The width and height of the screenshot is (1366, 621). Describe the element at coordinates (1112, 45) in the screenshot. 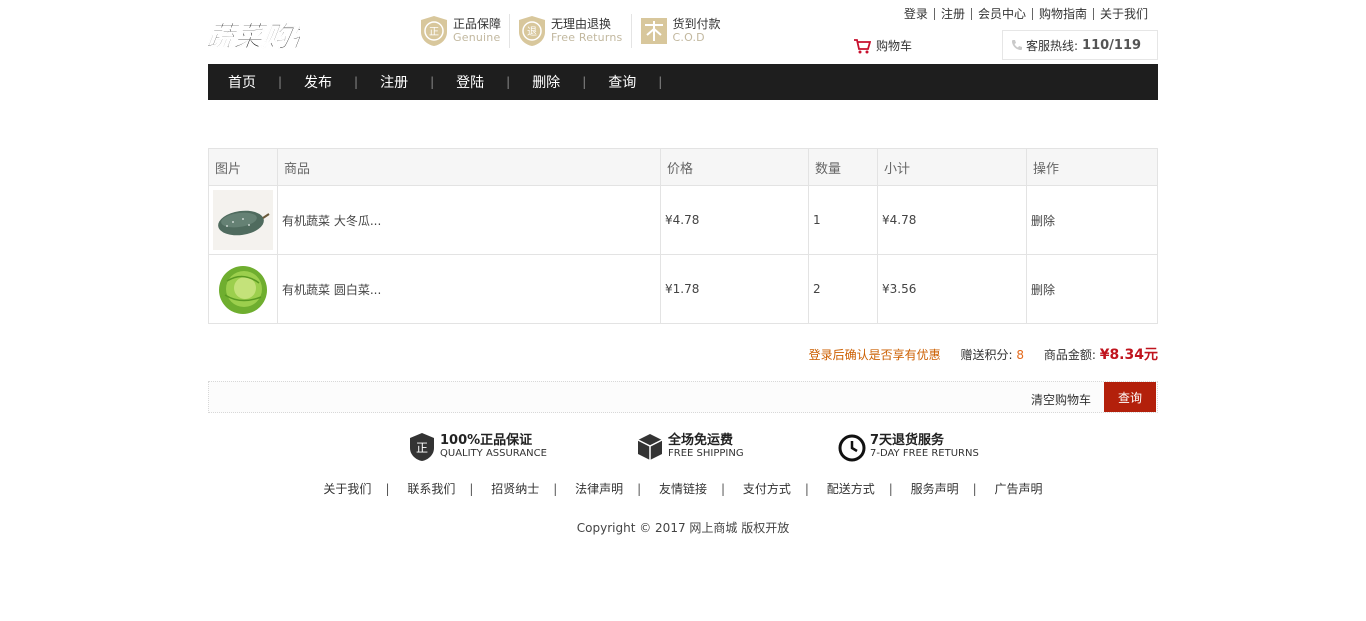

I see `hotline-number: 110/119` at that location.